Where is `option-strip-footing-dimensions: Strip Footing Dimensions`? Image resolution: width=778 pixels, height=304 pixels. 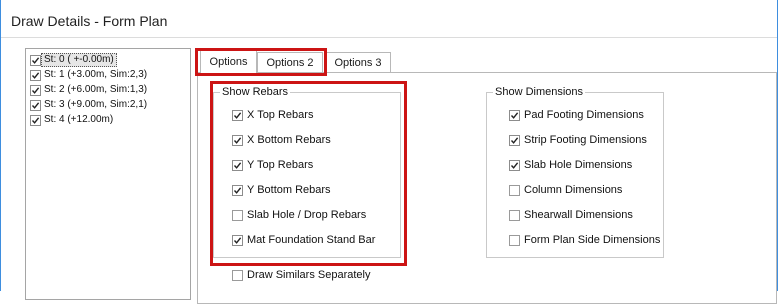
option-strip-footing-dimensions: Strip Footing Dimensions is located at coordinates (578, 140).